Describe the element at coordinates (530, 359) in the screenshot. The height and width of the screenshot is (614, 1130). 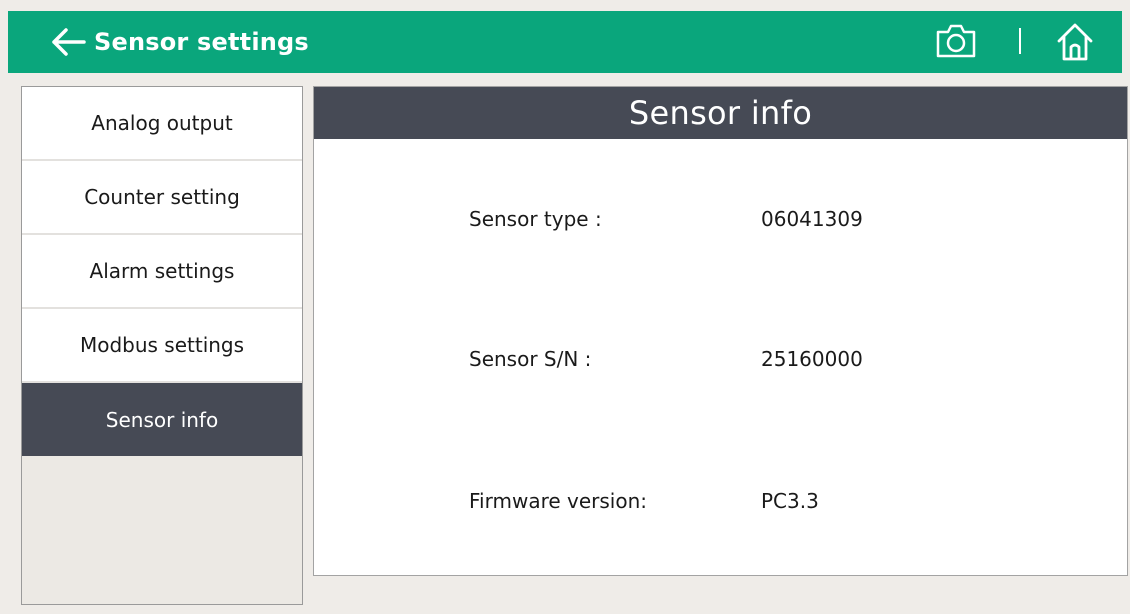
I see `sensor-sn-label: Sensor S/N :` at that location.